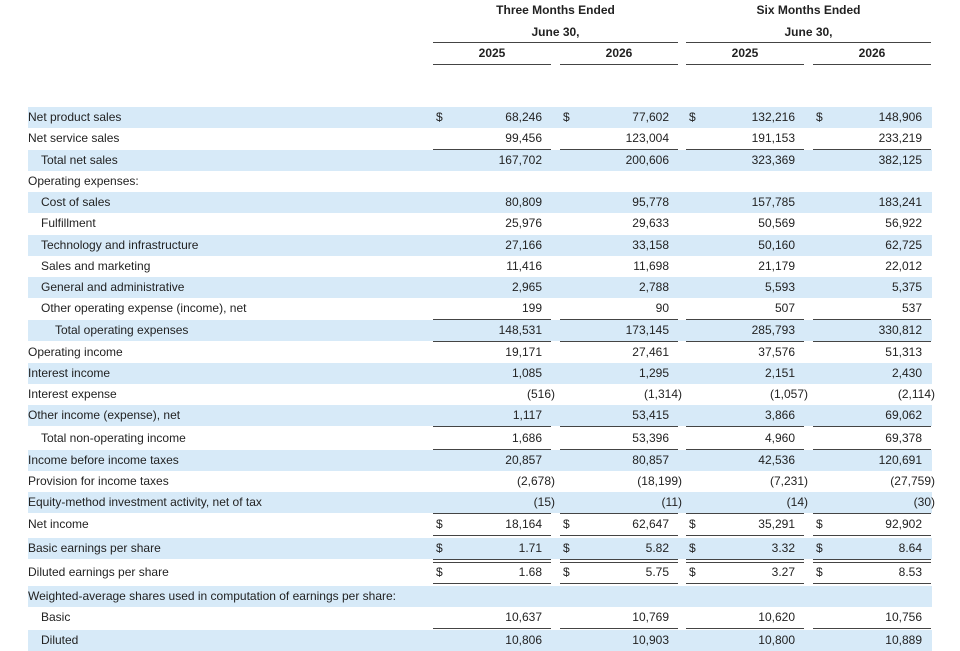 The image size is (960, 651). What do you see at coordinates (76, 202) in the screenshot?
I see `row-label: Cost of sales` at bounding box center [76, 202].